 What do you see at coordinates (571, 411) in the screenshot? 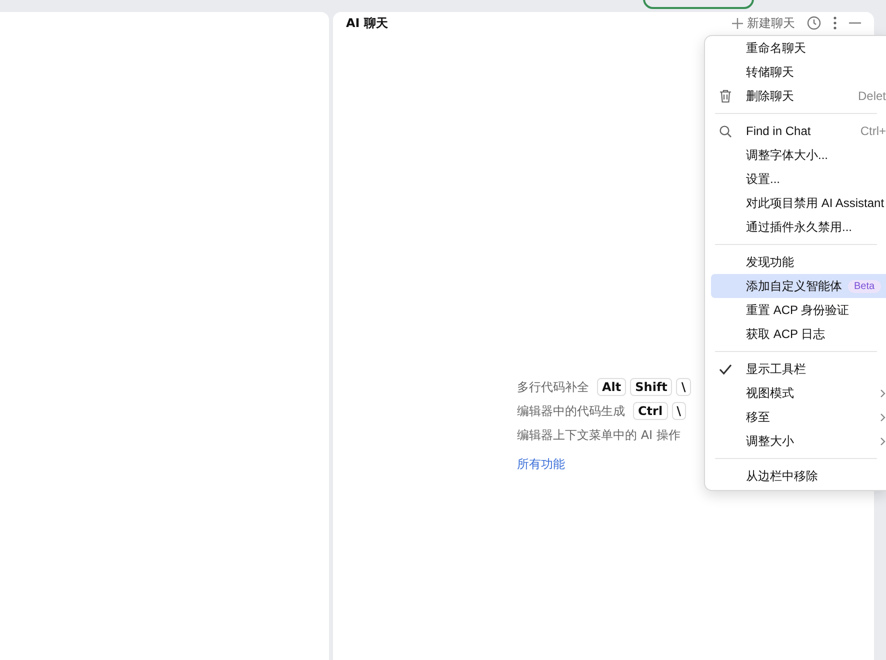
I see `feature-label: 编辑器中的代码生成` at bounding box center [571, 411].